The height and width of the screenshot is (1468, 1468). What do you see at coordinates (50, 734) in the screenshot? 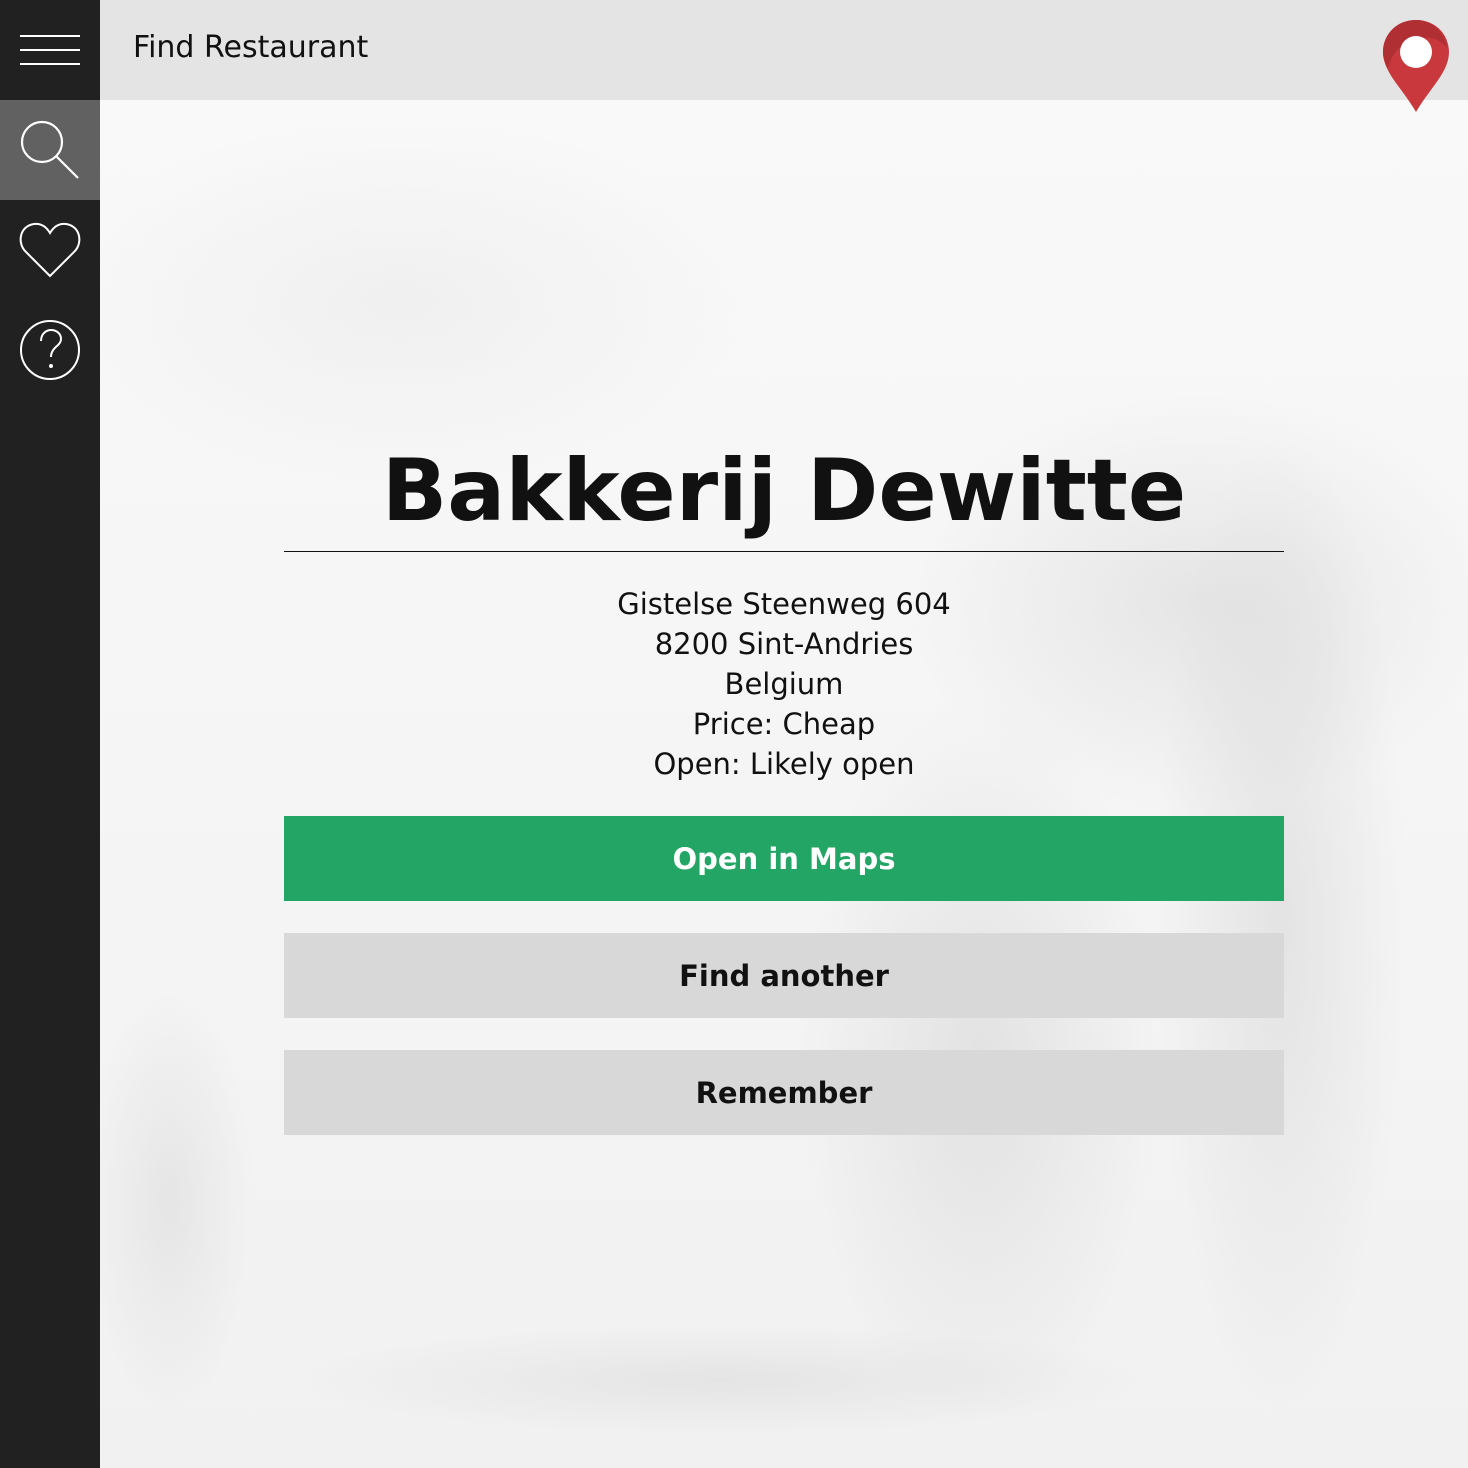
I see `sidebar` at bounding box center [50, 734].